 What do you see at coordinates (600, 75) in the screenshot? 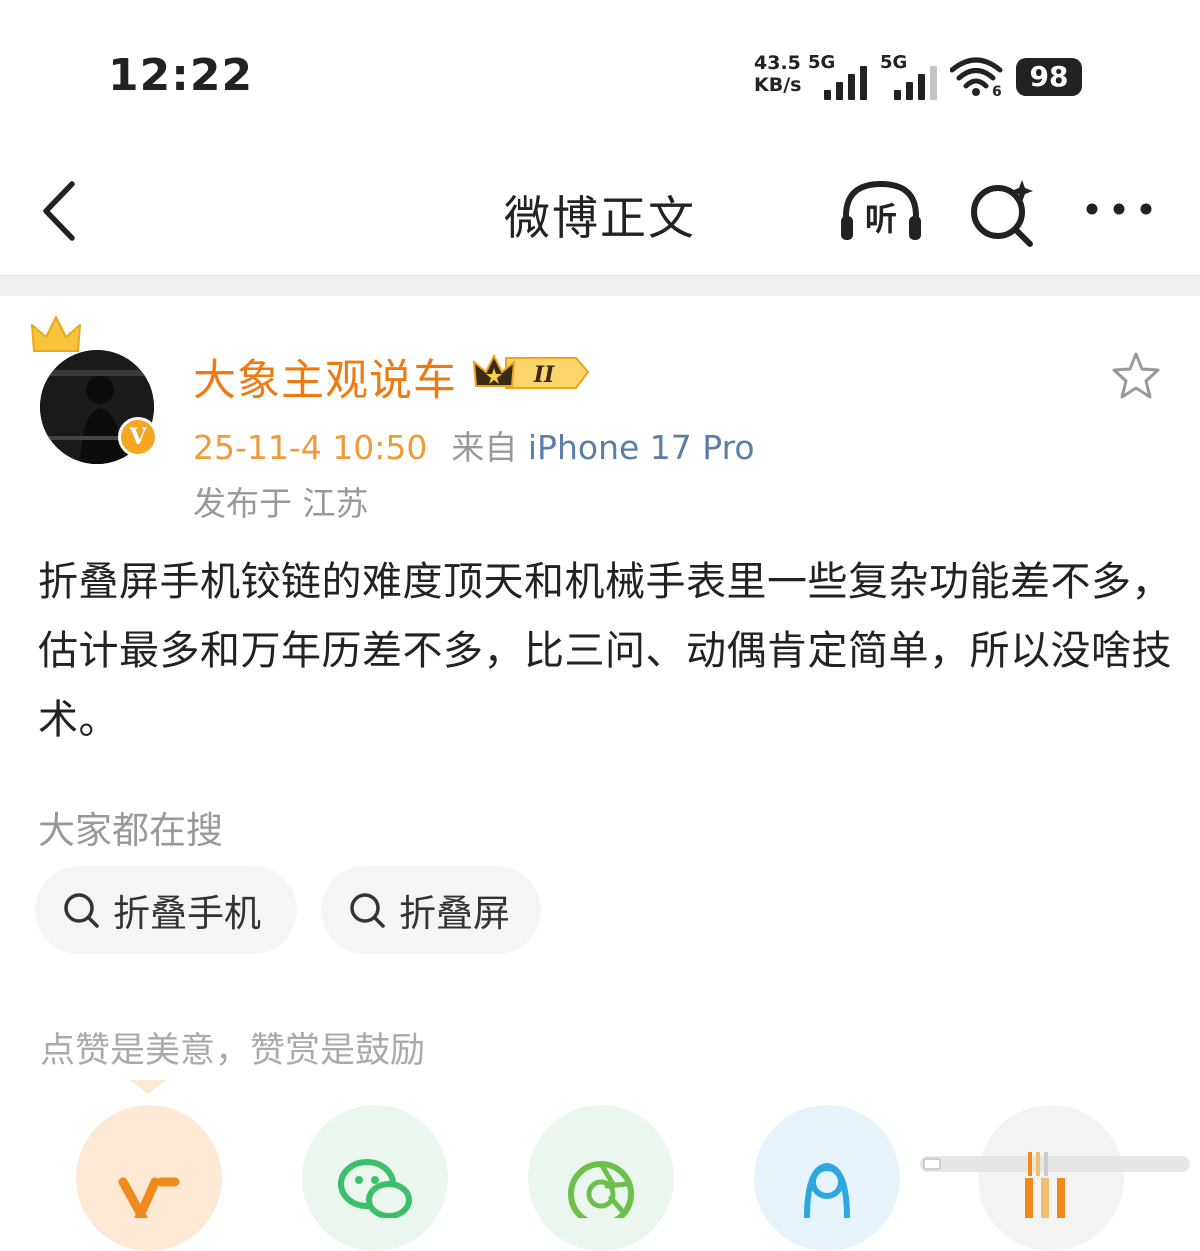
I see `status-bar: 12:22 43.5 KB/s 5G 5G 6 98` at bounding box center [600, 75].